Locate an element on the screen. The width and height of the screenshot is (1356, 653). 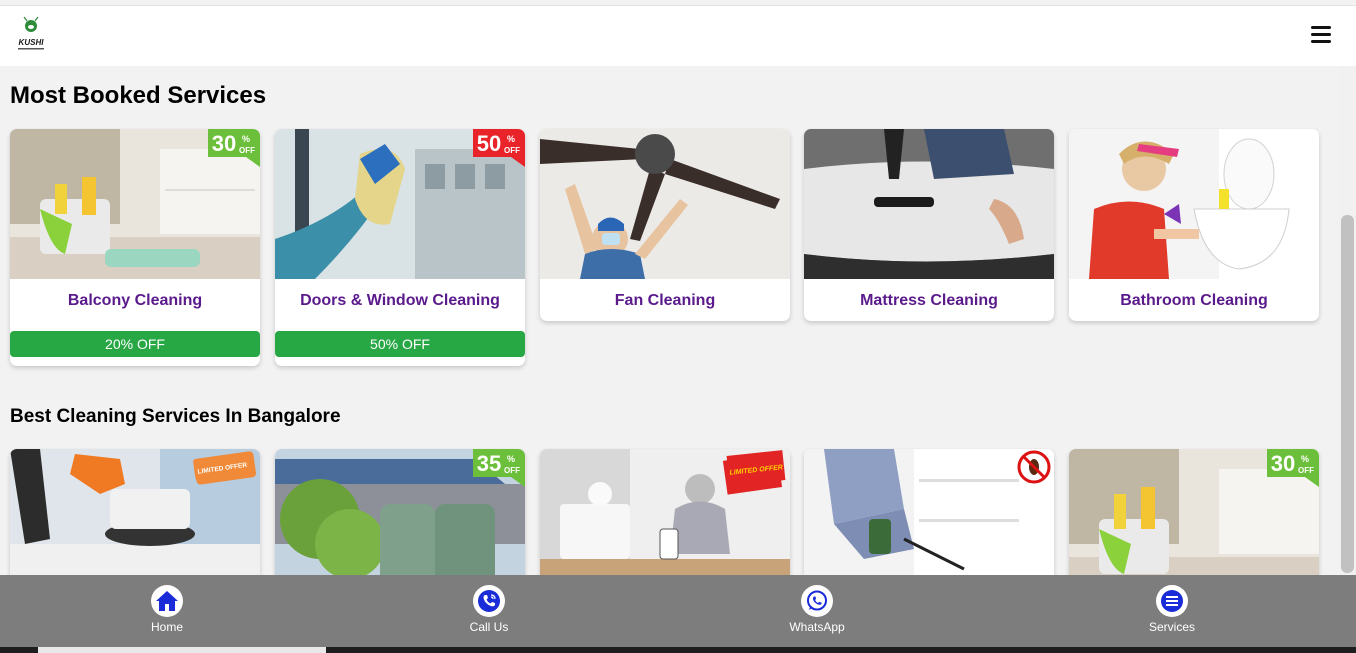
svg-text: 50 is located at coordinates (489, 143).